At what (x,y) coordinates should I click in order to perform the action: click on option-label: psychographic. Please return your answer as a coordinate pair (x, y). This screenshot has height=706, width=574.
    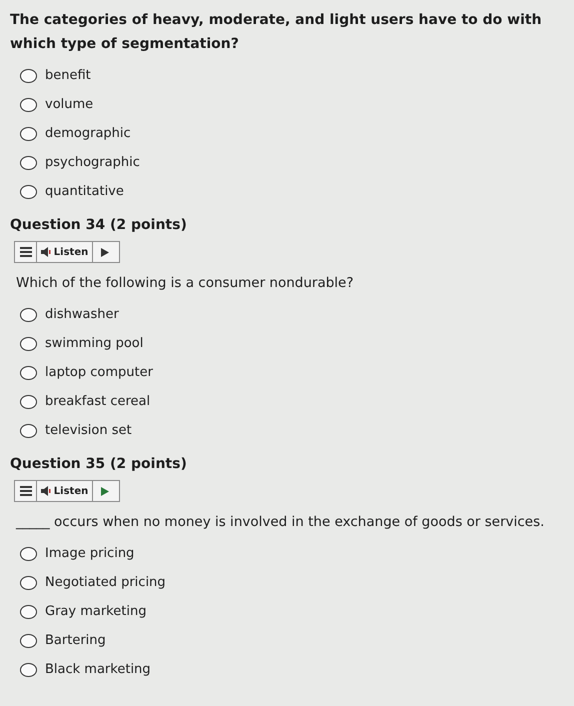
    Looking at the image, I should click on (92, 162).